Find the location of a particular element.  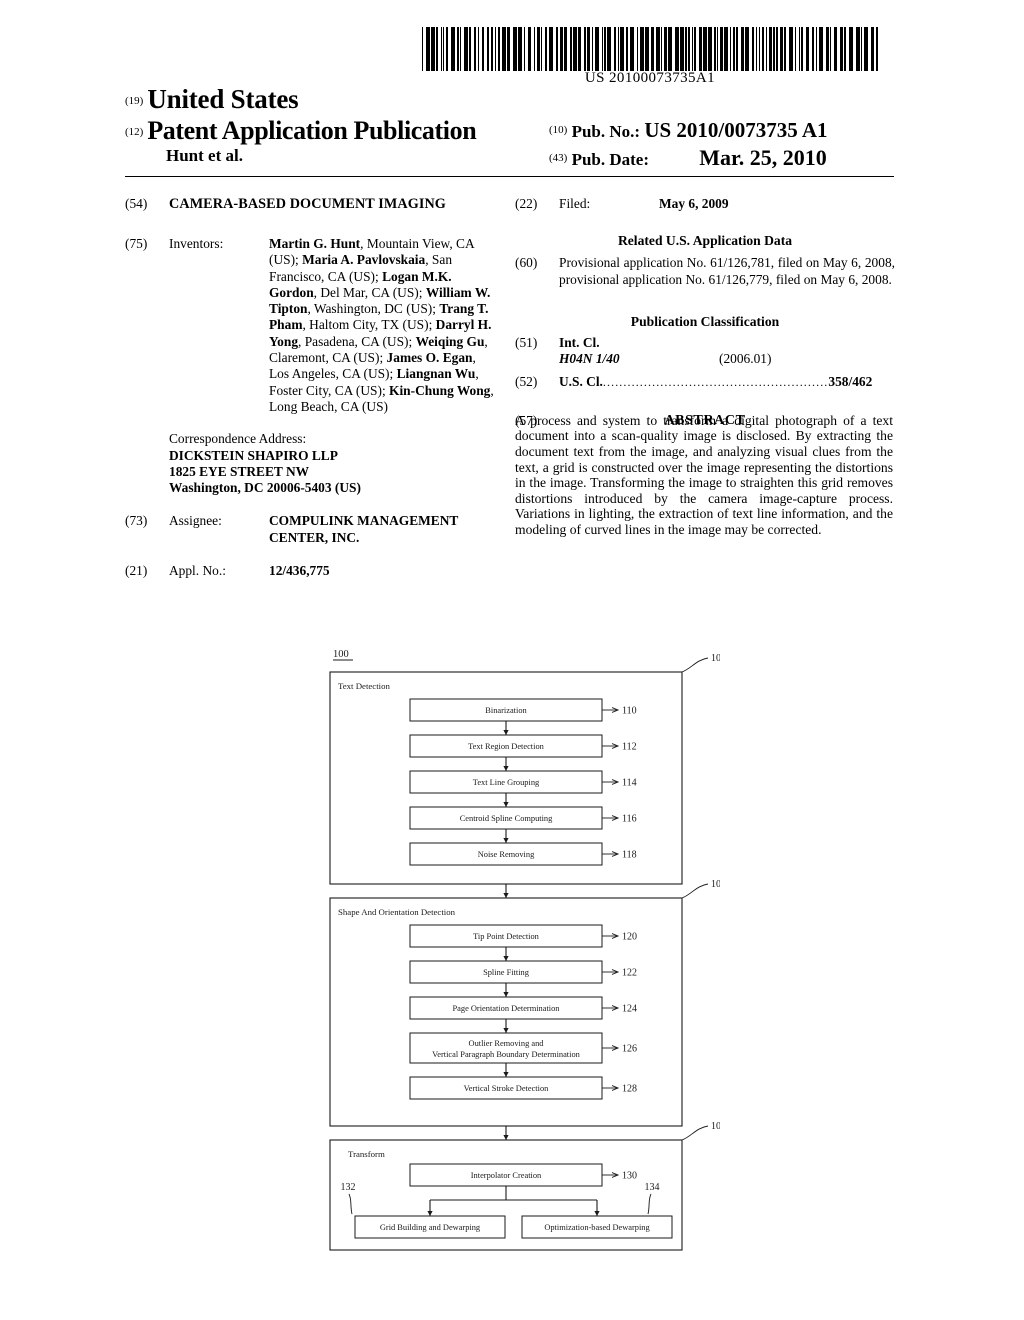

assignee-value: COMPULINK MANAGEMENT CENTER, INC. is located at coordinates (364, 529).